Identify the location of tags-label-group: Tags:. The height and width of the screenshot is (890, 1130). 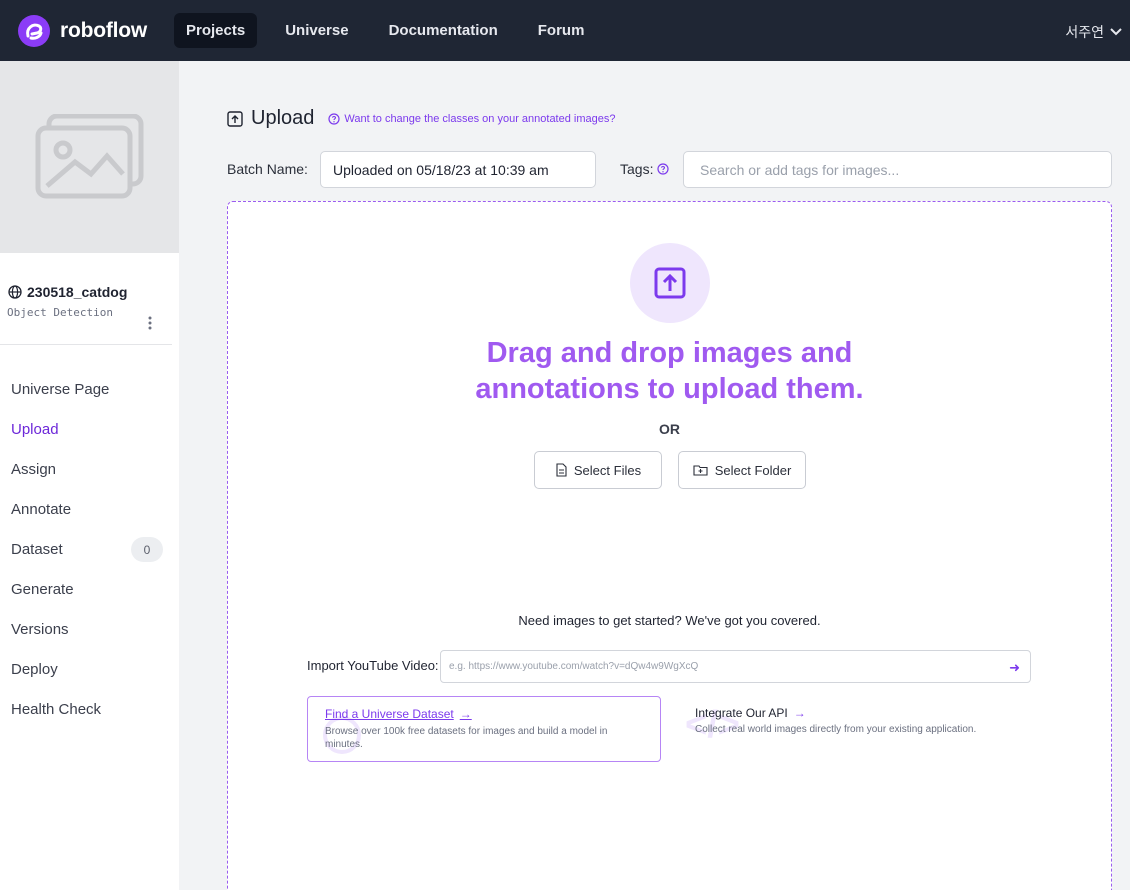
(645, 169).